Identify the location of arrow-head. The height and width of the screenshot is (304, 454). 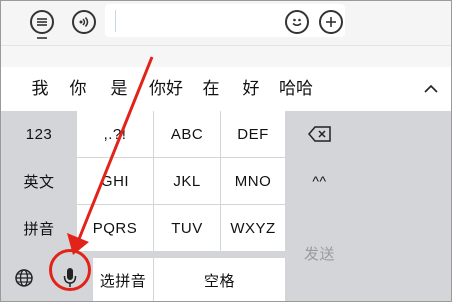
(78, 244).